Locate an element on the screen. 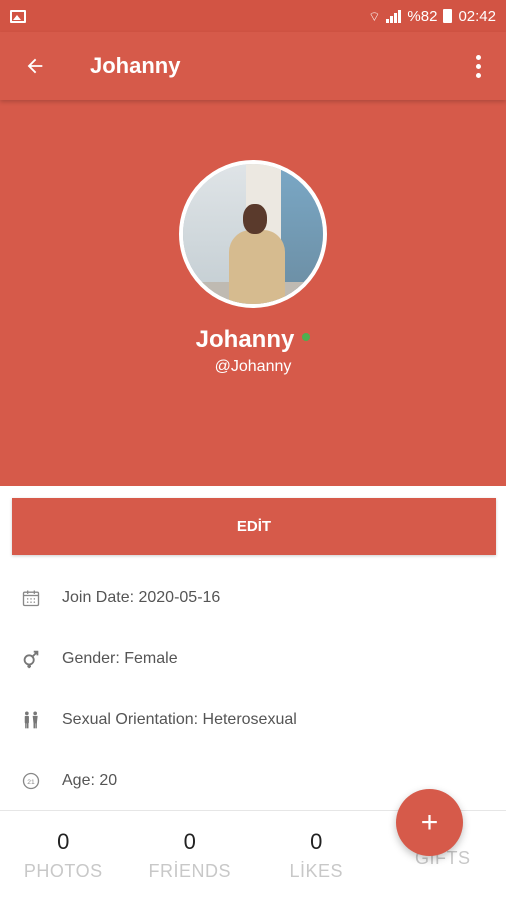  arrow-left-icon is located at coordinates (35, 66).